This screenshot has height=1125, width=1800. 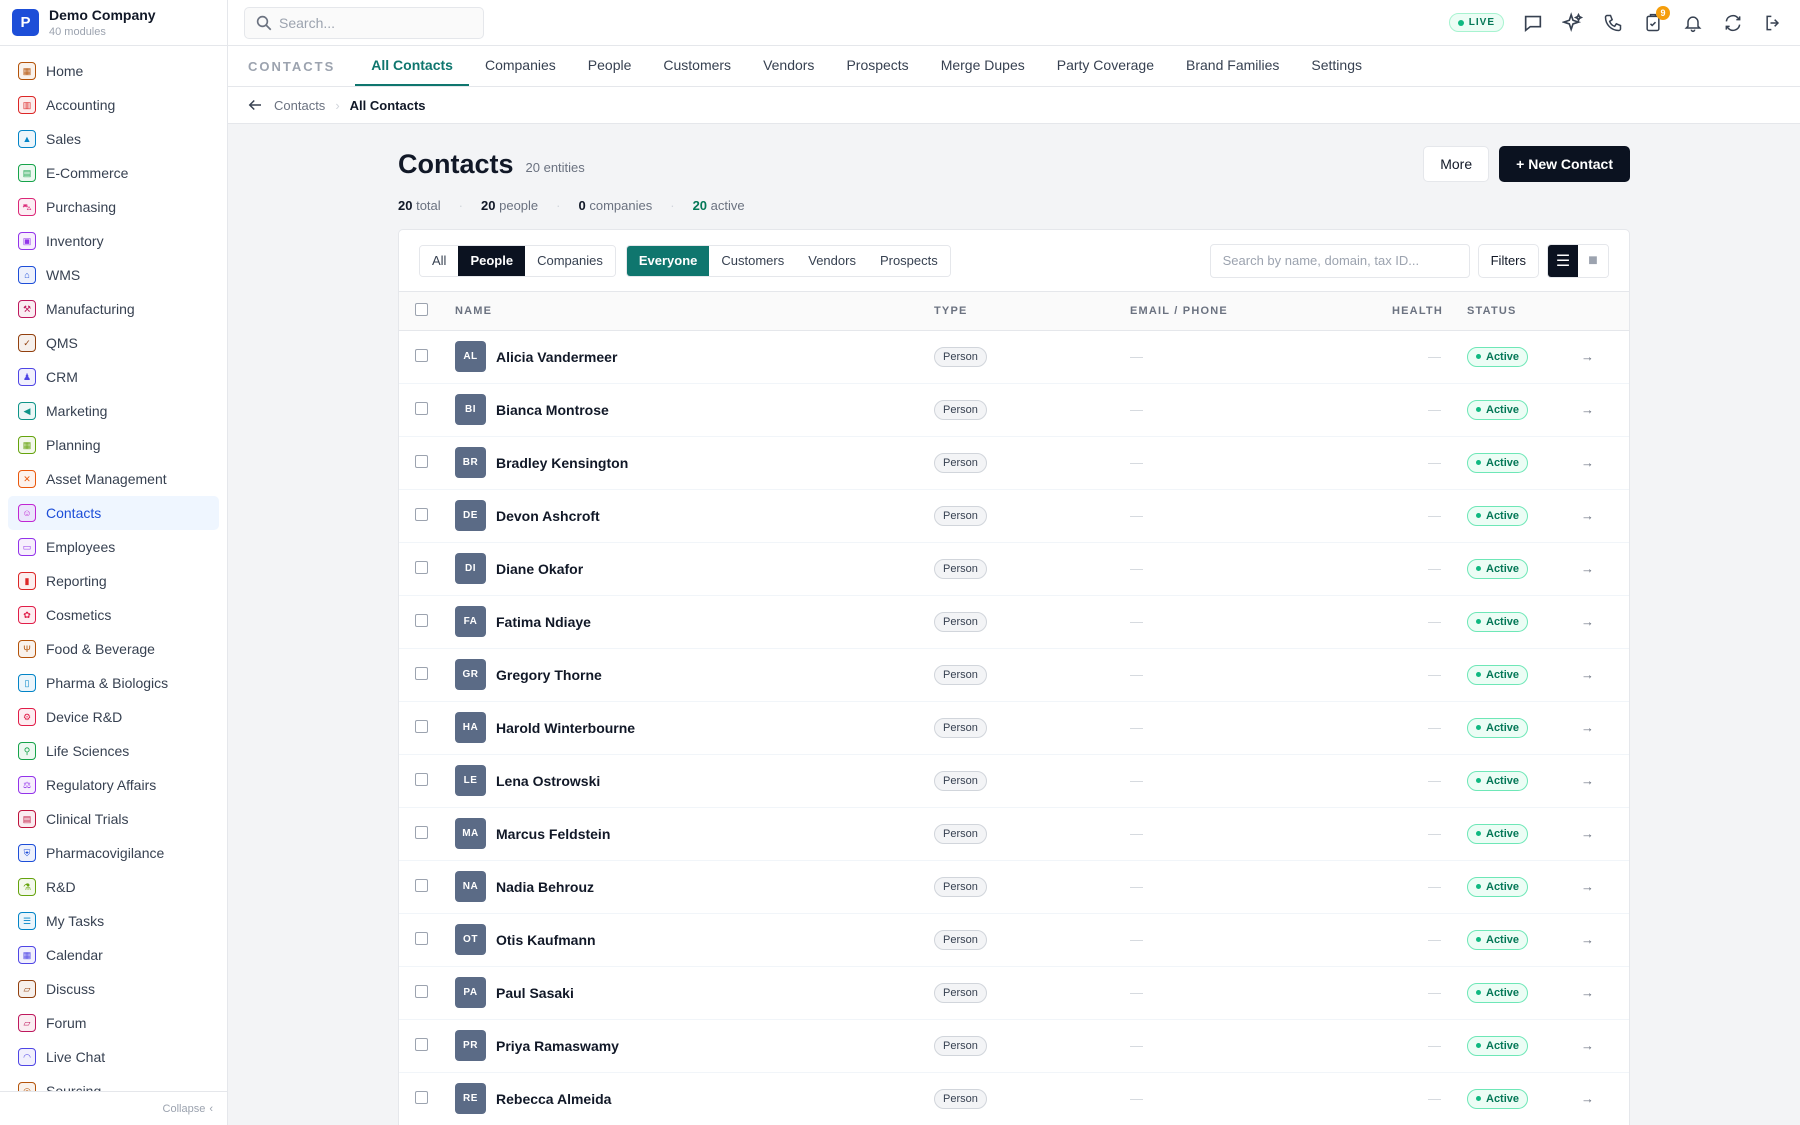 I want to click on sidebar-item-pharmacovigilance: ⛨ Pharmacovigilance, so click(x=113, y=853).